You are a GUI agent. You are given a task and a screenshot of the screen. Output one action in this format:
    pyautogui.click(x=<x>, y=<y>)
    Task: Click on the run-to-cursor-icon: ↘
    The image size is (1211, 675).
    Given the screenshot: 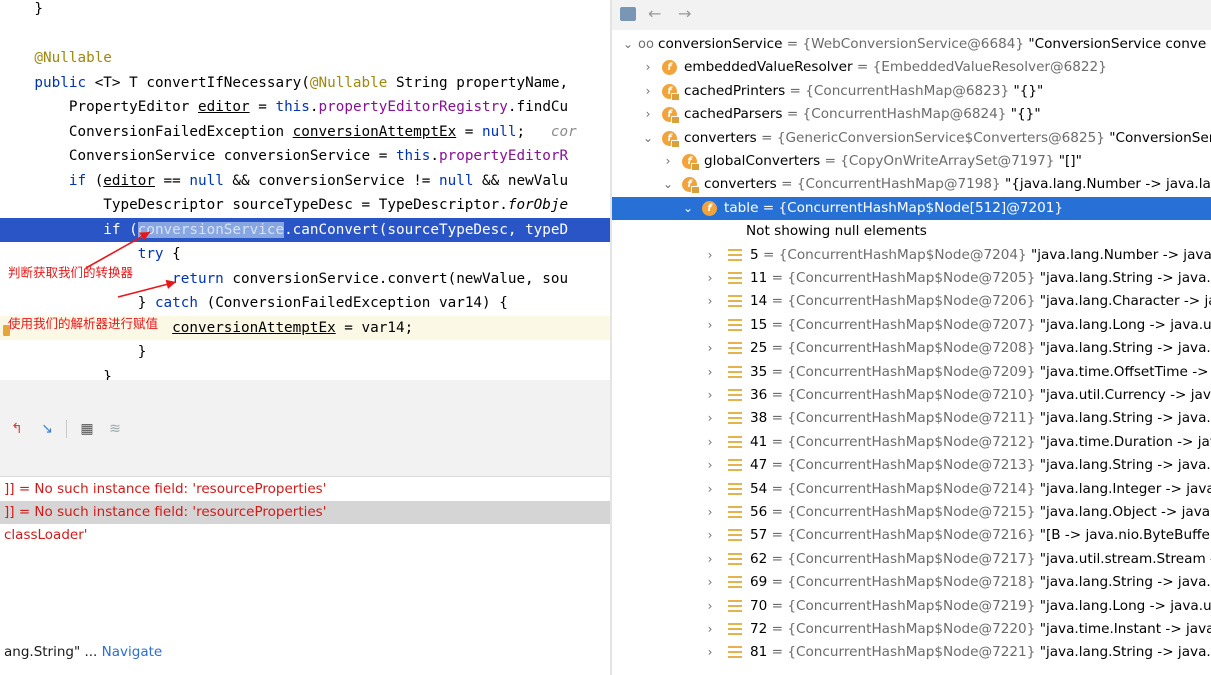 What is the action you would take?
    pyautogui.click(x=47, y=429)
    